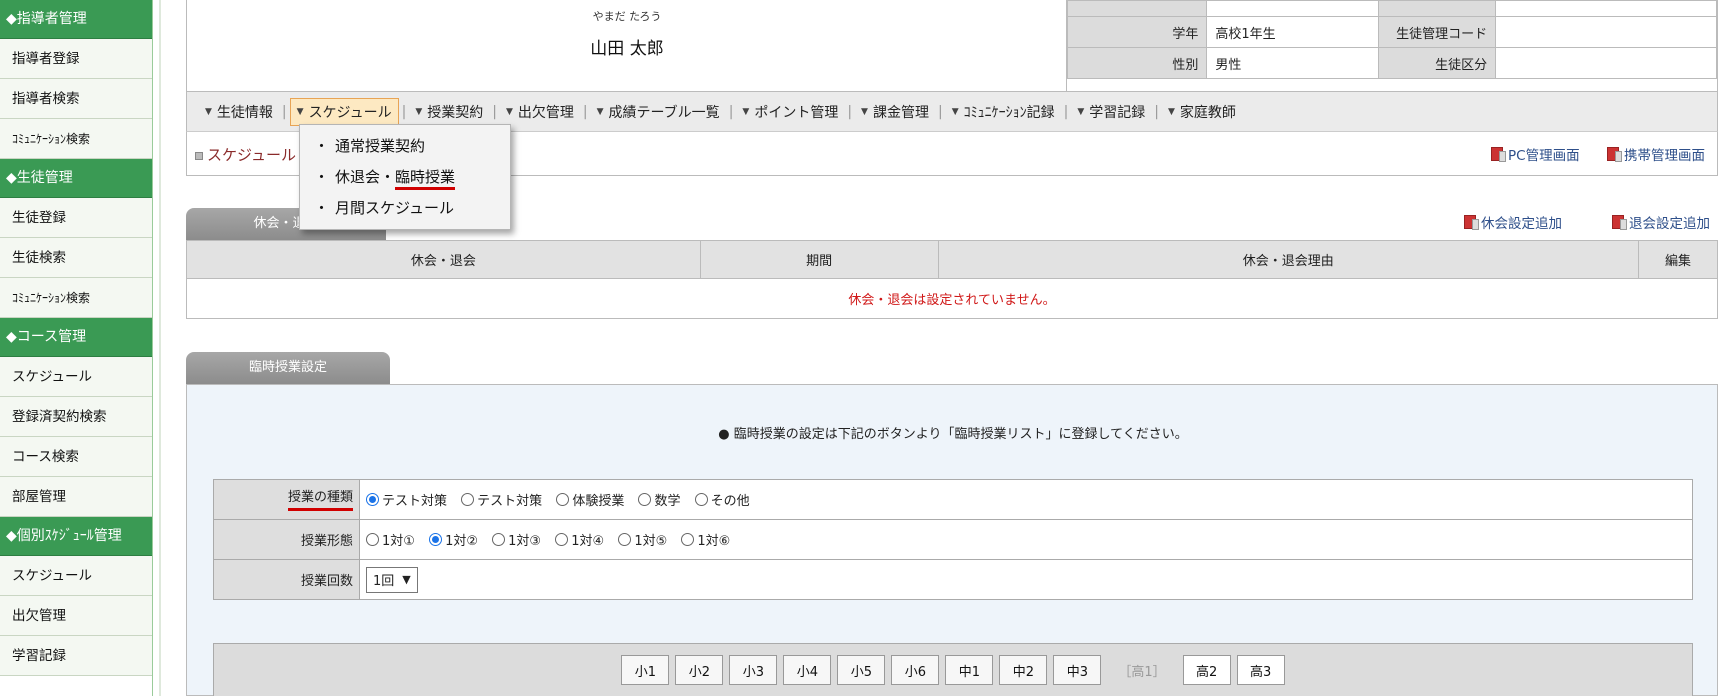 Image resolution: width=1718 pixels, height=696 pixels. I want to click on lesson-type-radio: 数学, so click(659, 499).